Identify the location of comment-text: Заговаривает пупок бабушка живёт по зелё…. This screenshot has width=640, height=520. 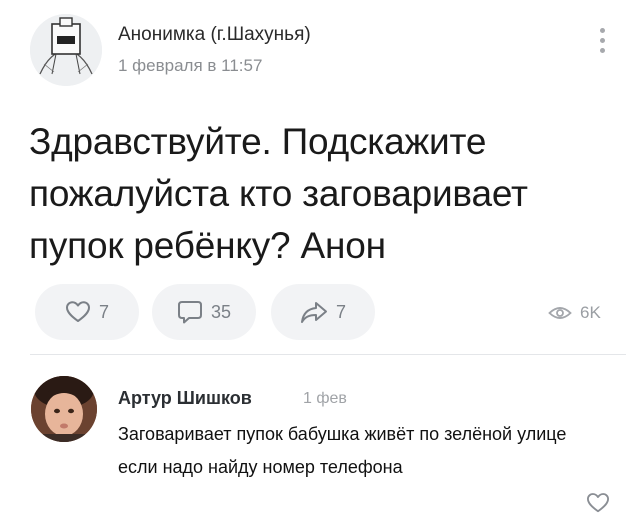
(342, 450).